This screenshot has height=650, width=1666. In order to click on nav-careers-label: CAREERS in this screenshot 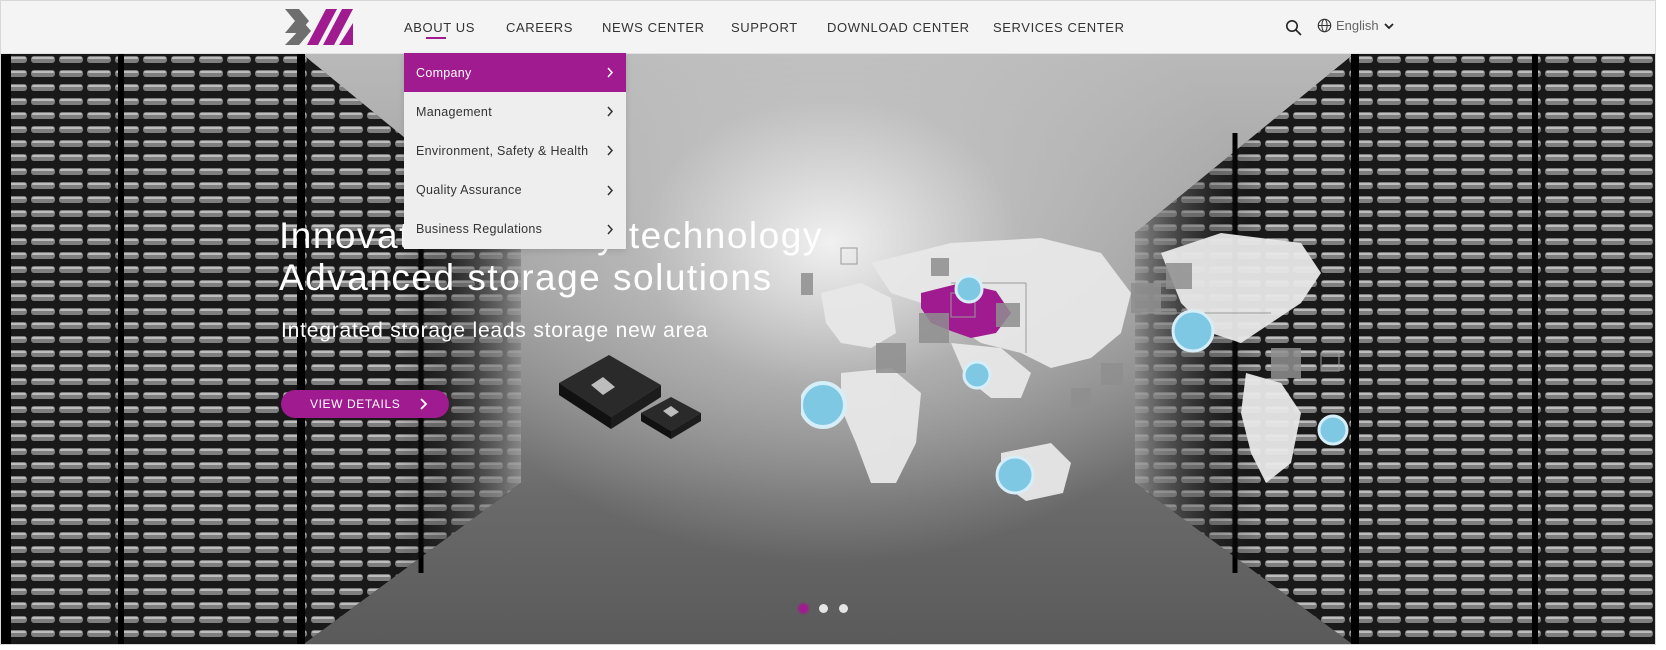, I will do `click(540, 27)`.